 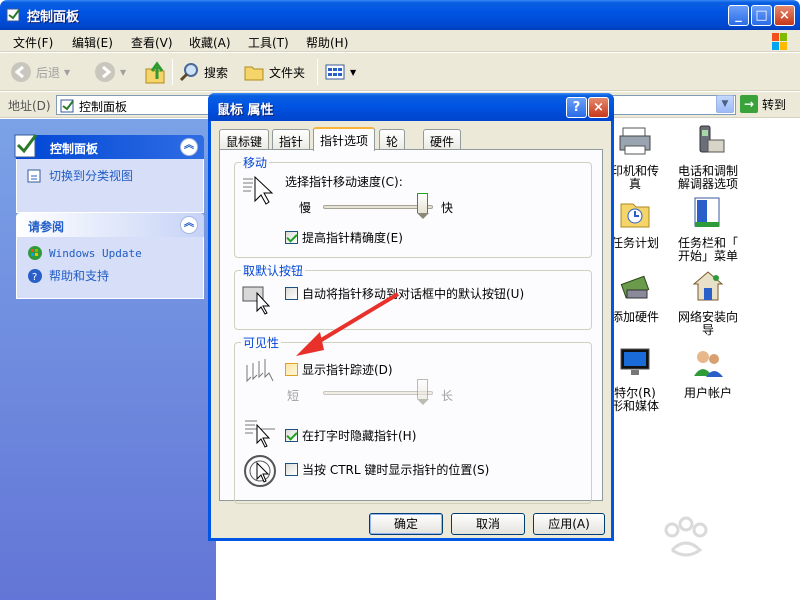 I want to click on precision-label: 提高指针精确度(E), so click(x=352, y=238).